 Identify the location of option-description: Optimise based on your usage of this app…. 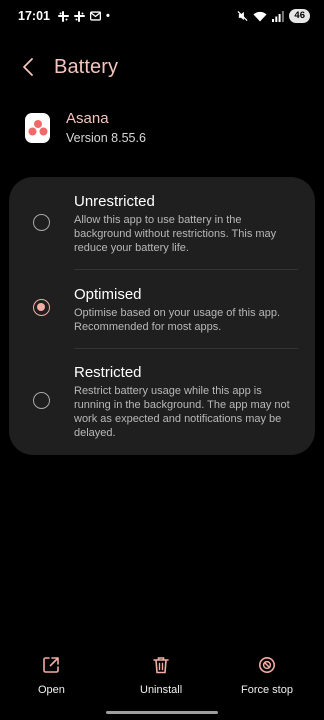
(177, 320).